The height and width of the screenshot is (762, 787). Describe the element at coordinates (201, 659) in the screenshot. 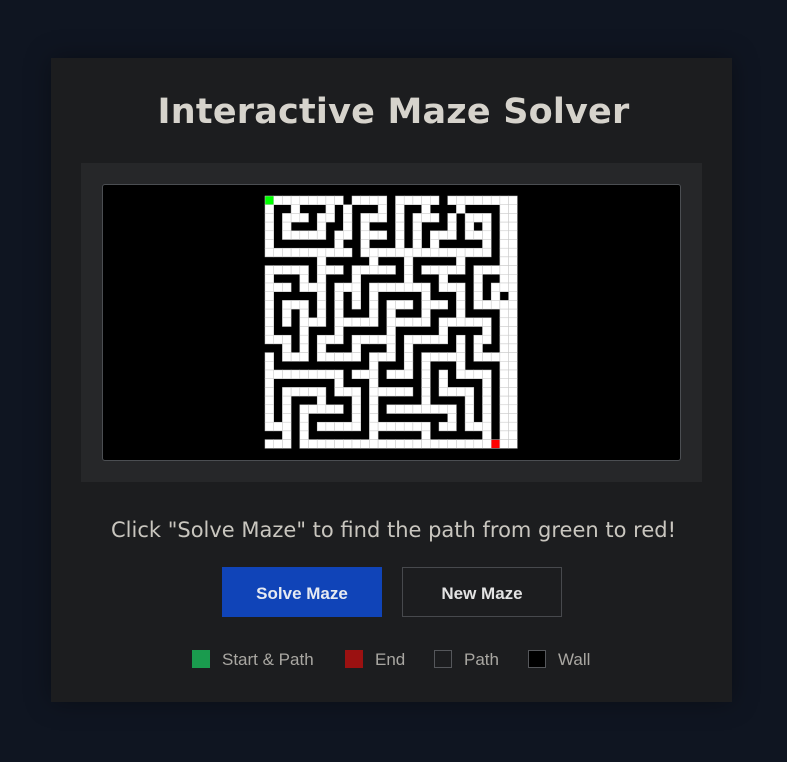

I see `legend-swatch-start-path` at that location.